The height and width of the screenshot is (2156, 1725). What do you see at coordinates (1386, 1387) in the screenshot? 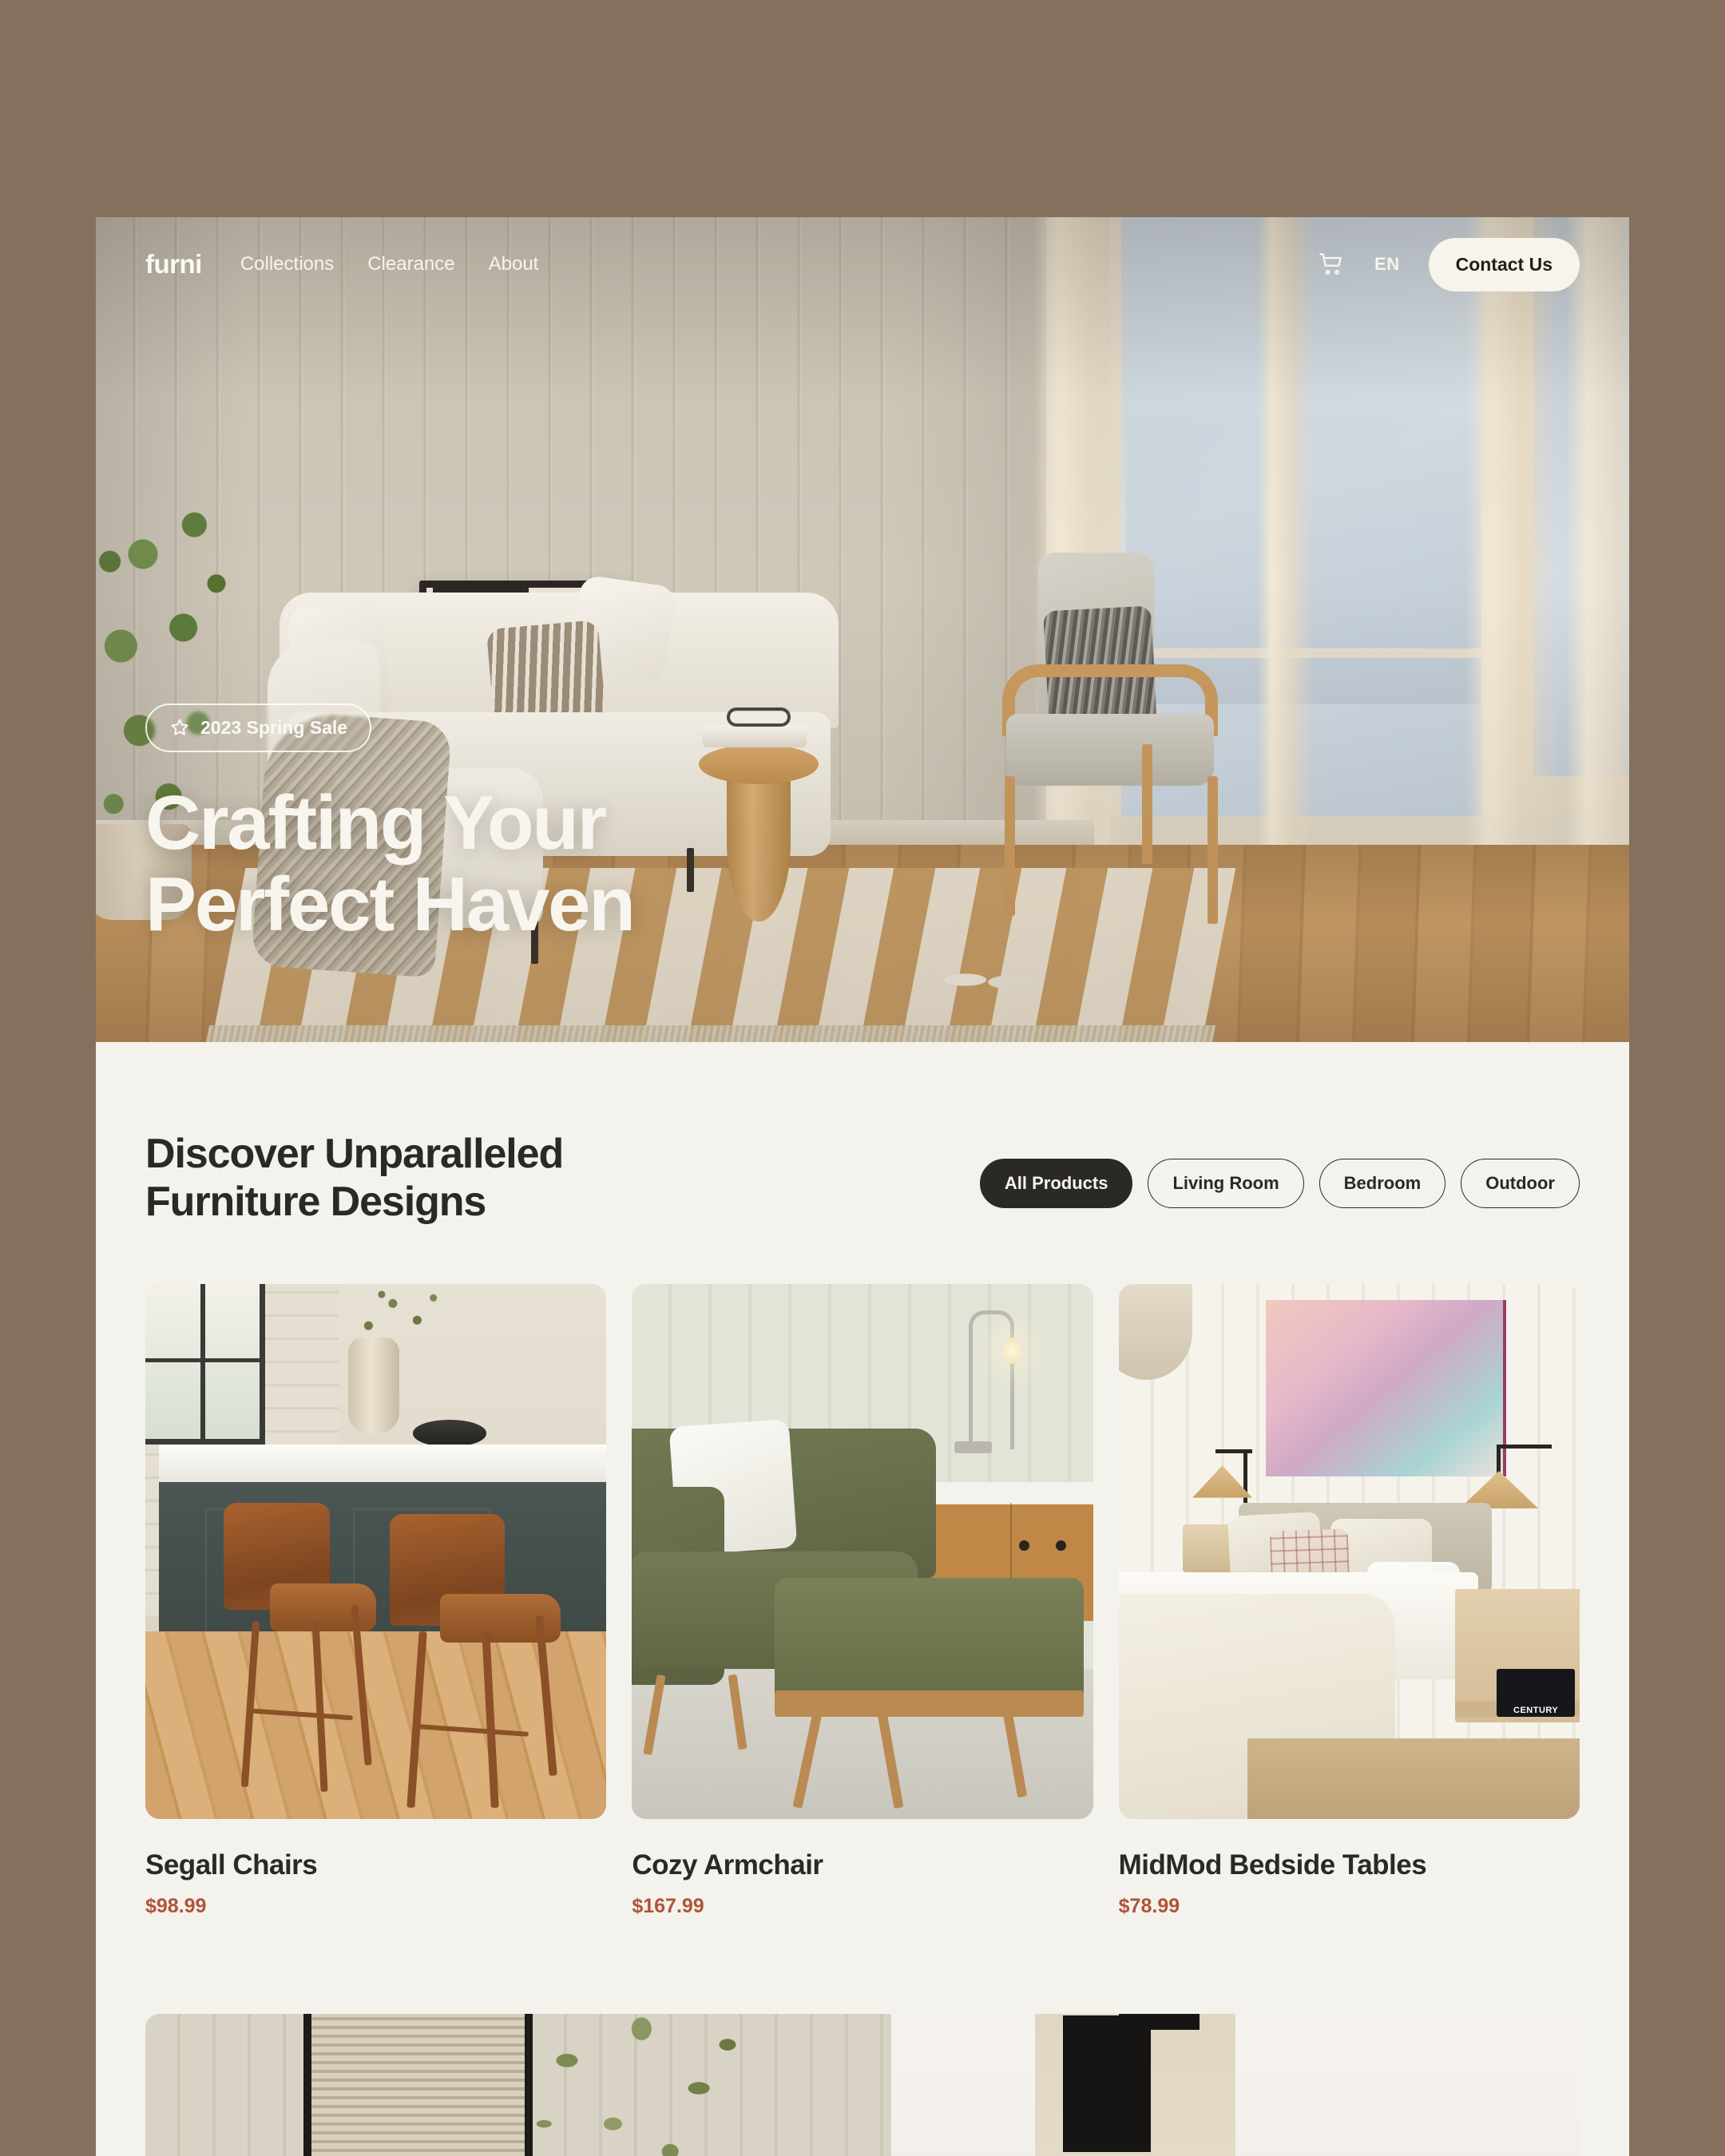
I see `scene-abstract-painting` at bounding box center [1386, 1387].